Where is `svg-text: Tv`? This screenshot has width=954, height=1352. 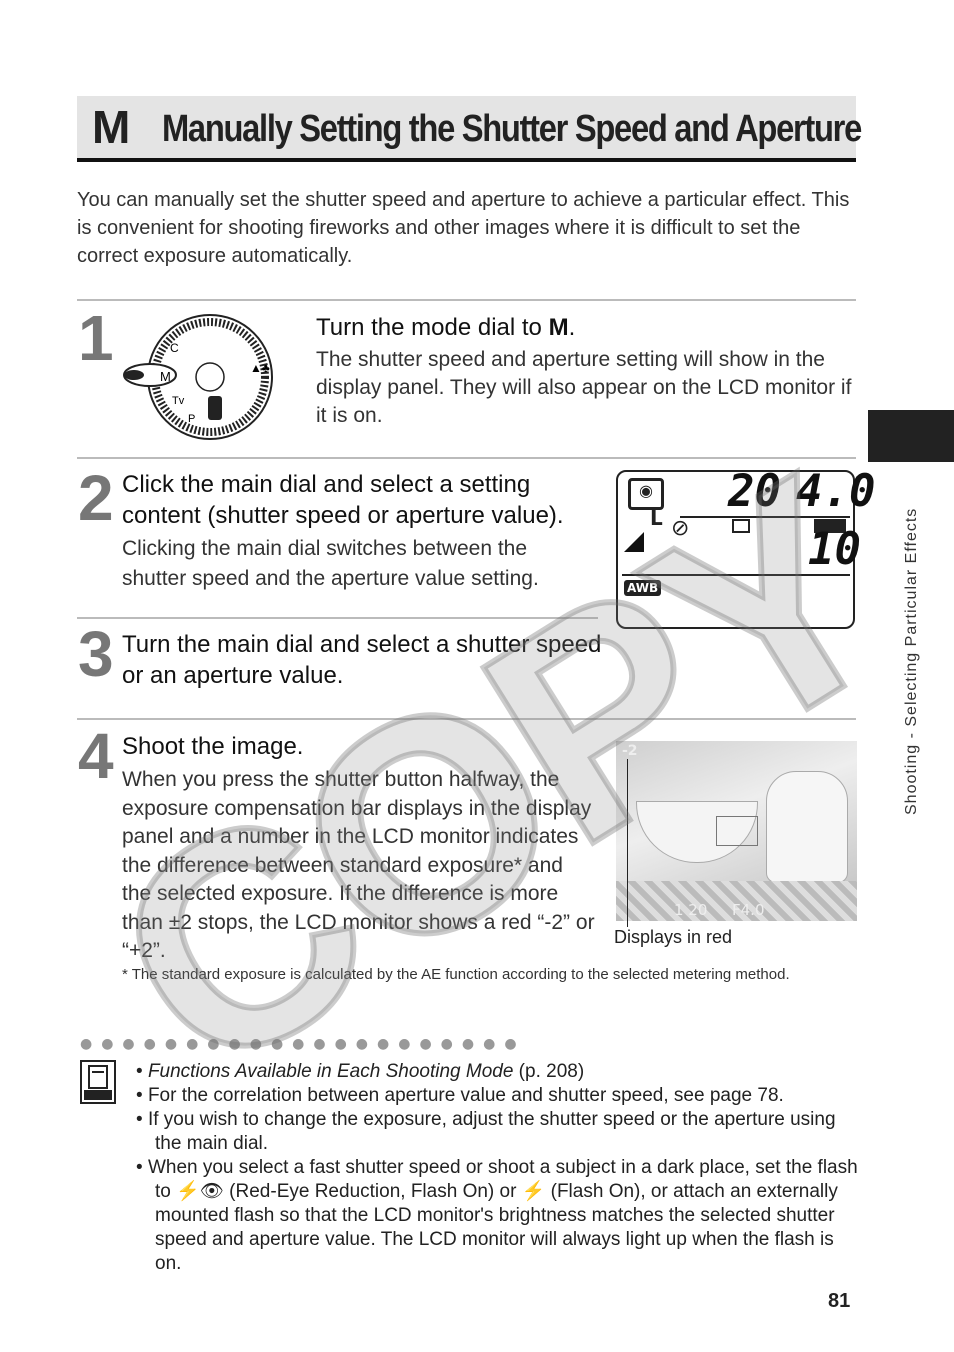
svg-text: Tv is located at coordinates (178, 401).